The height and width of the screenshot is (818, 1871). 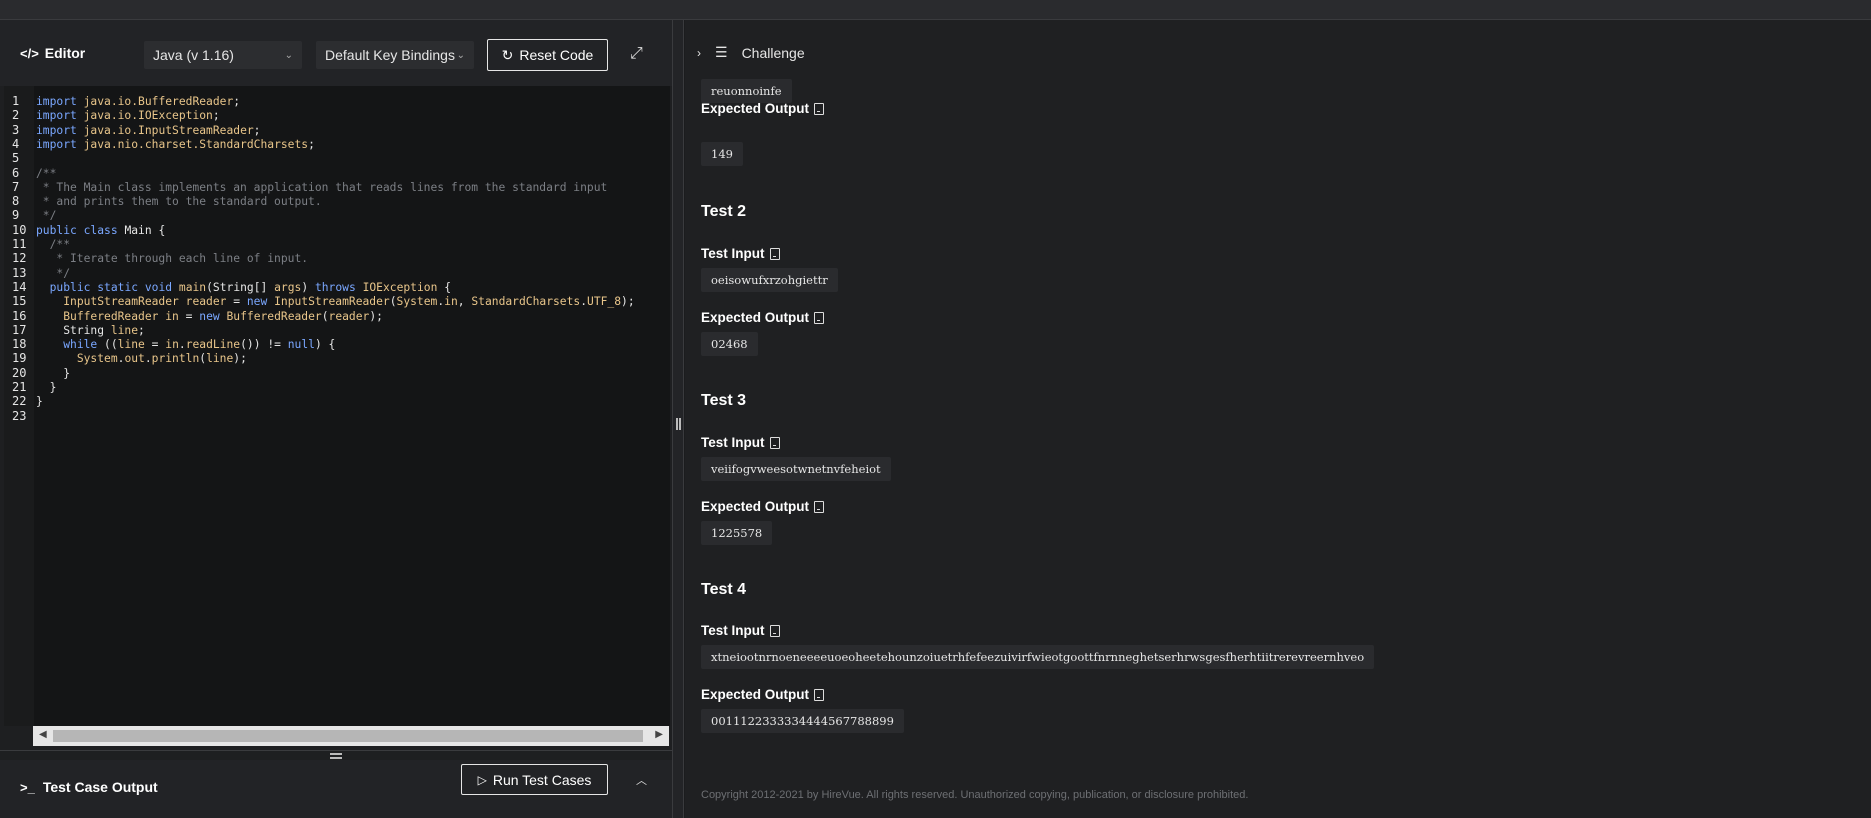 I want to click on test-heading: Test 4, so click(x=724, y=589).